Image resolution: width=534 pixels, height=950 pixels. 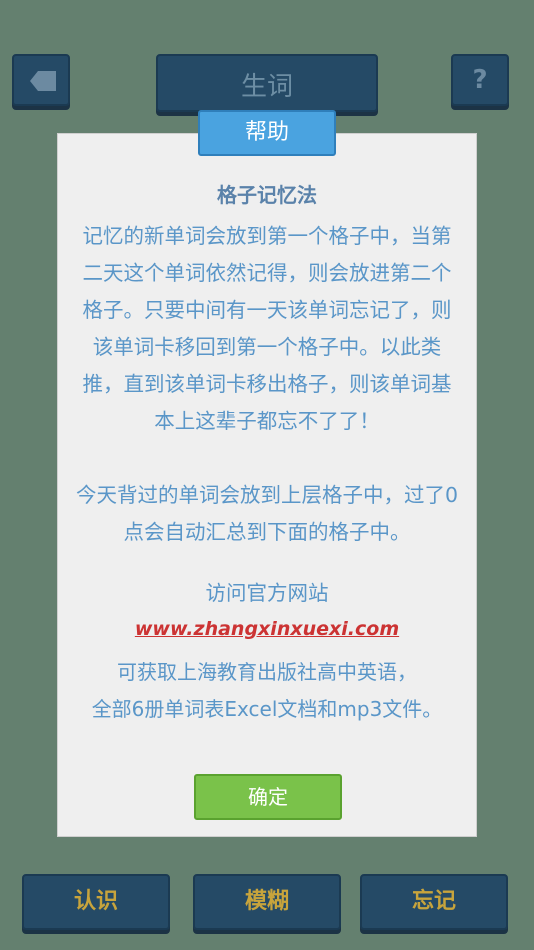 I want to click on question-icon: ?, so click(x=480, y=80).